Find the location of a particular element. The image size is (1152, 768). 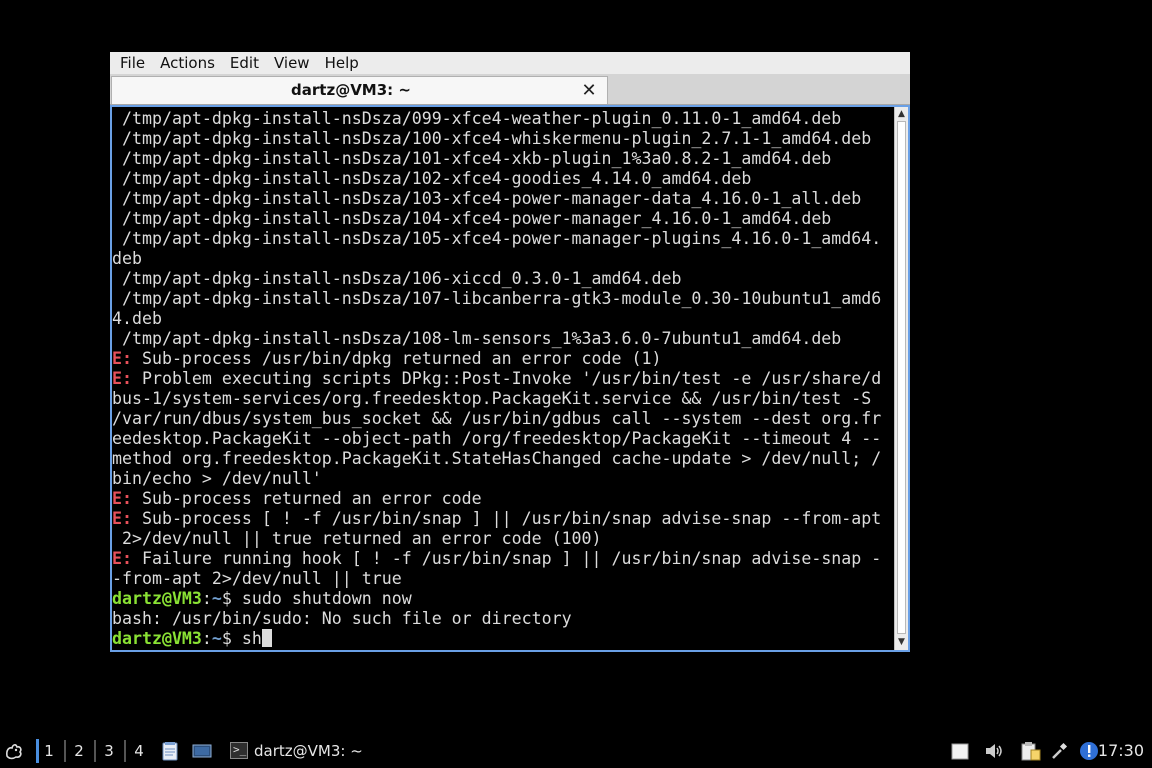

terminal-line: bin/echo > /dev/null' is located at coordinates (503, 479).